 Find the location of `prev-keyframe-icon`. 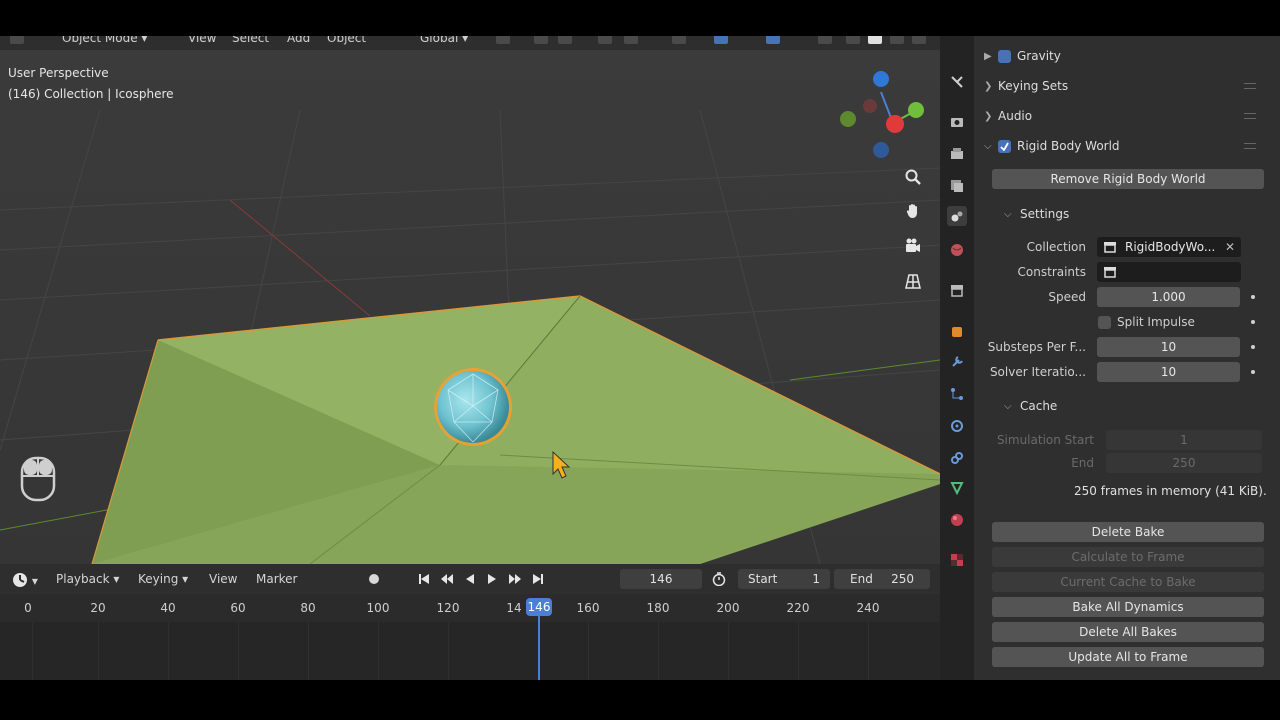

prev-keyframe-icon is located at coordinates (447, 579).